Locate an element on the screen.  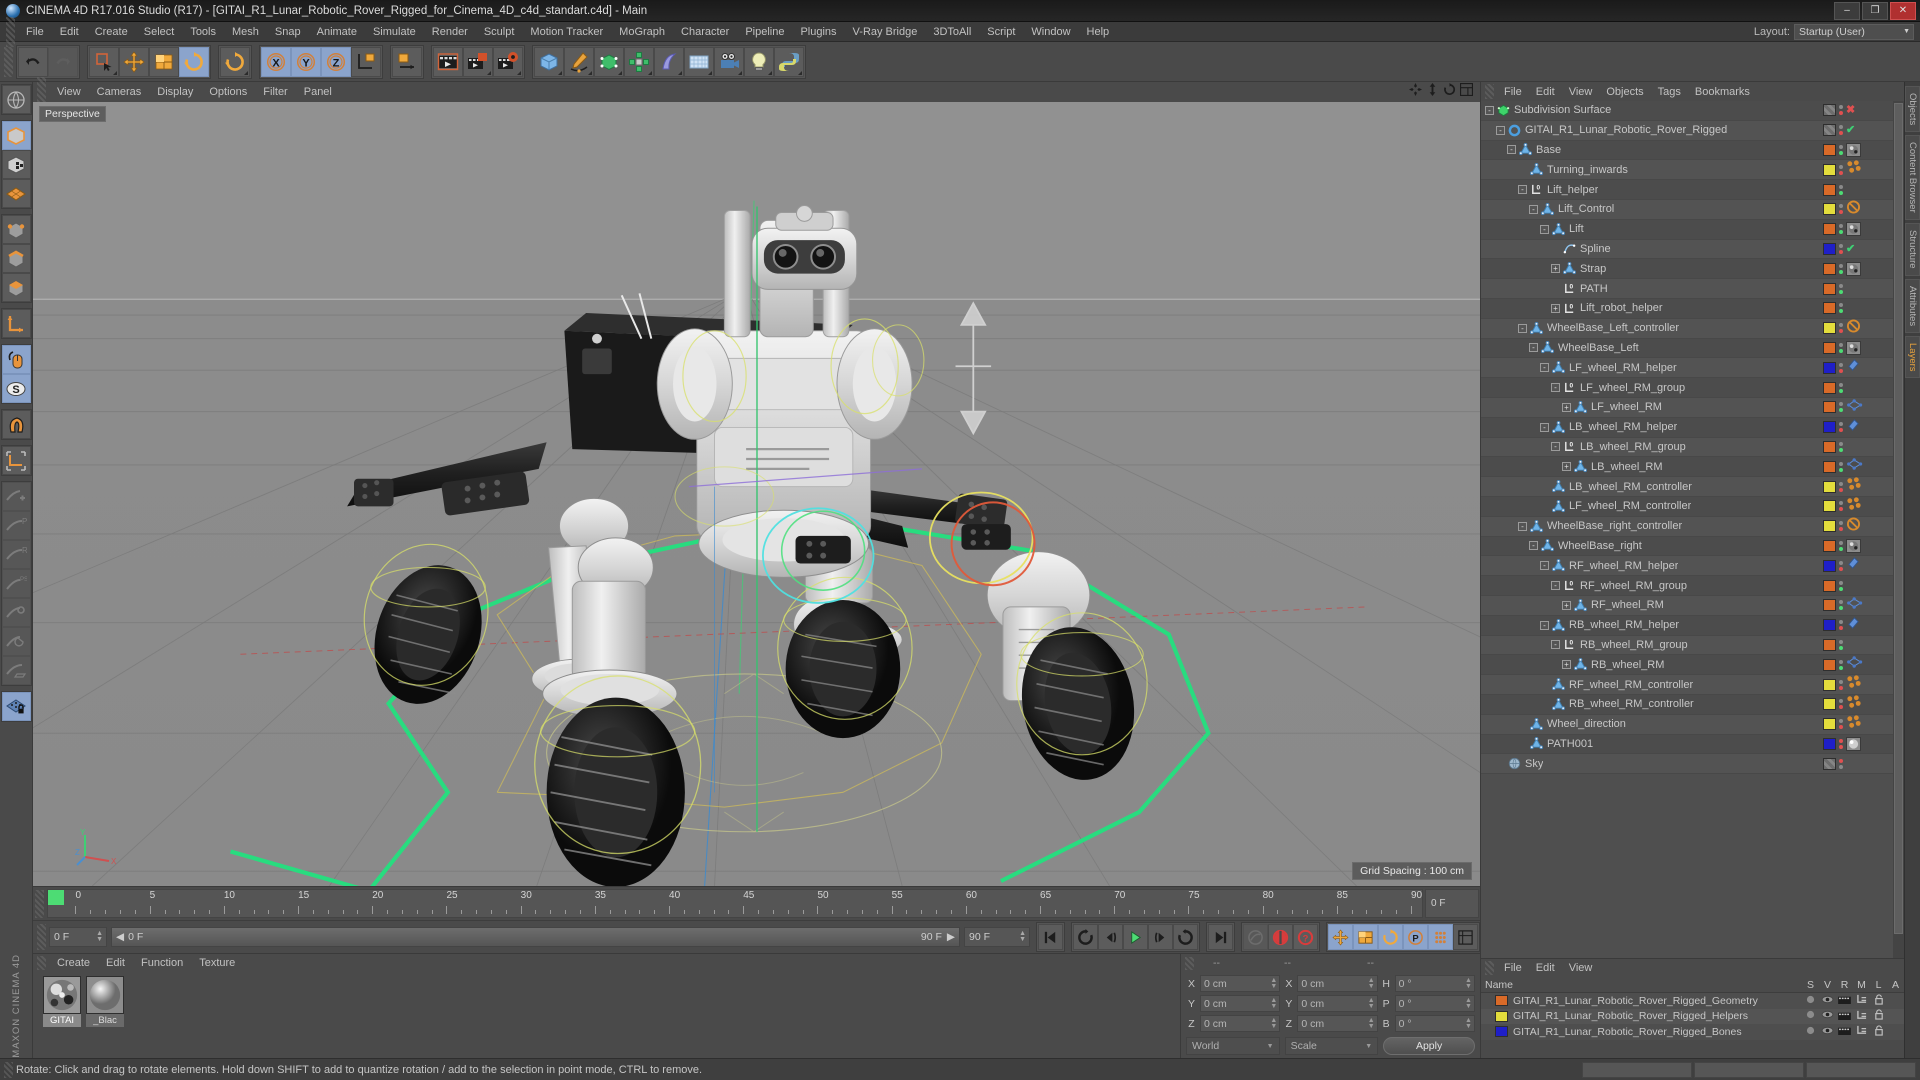
object-tree-row: - LB_wheel_RM_helper is located at coordinates (1692, 427).